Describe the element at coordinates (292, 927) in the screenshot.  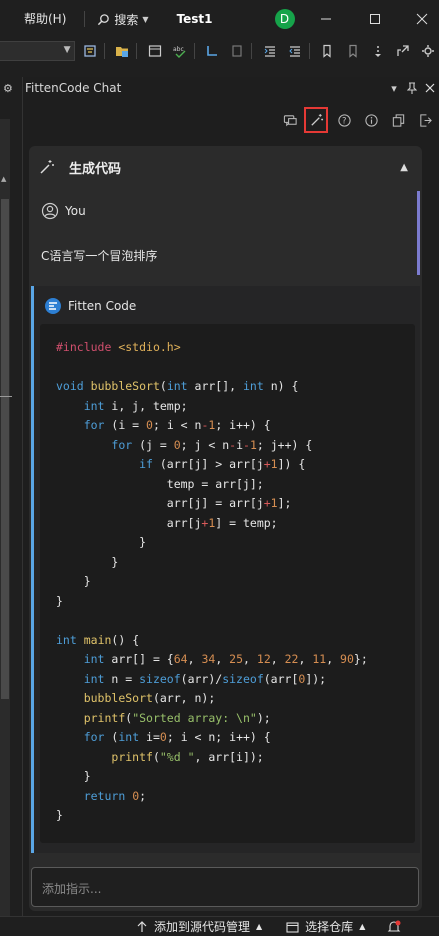
I see `repository-icon` at that location.